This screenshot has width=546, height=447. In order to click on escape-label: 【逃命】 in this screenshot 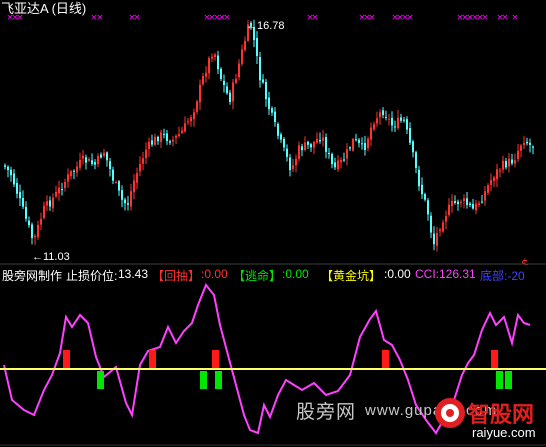, I will do `click(257, 276)`.